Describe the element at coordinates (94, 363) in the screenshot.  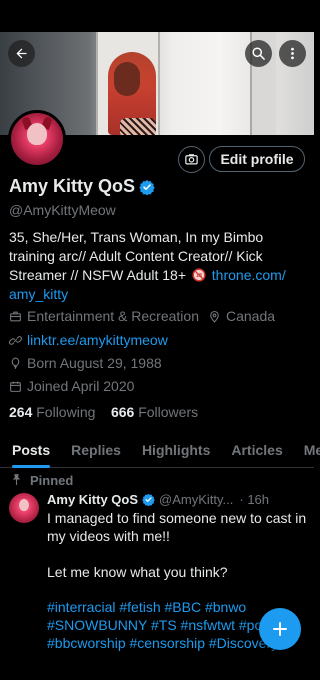
I see `profile-birthday: Born August 29, 1988` at that location.